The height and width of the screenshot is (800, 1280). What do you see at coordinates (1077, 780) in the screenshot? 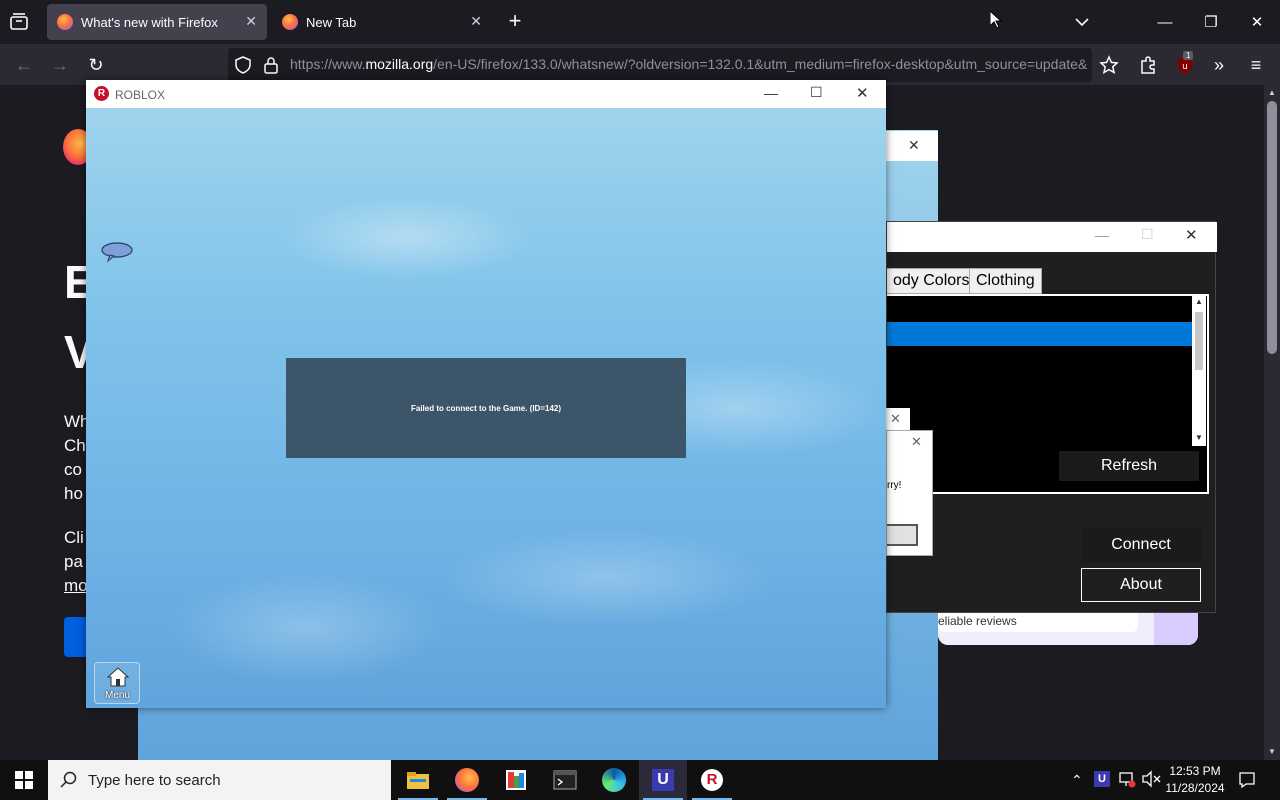
I see `show-hidden-icons-icon: ⌃` at bounding box center [1077, 780].